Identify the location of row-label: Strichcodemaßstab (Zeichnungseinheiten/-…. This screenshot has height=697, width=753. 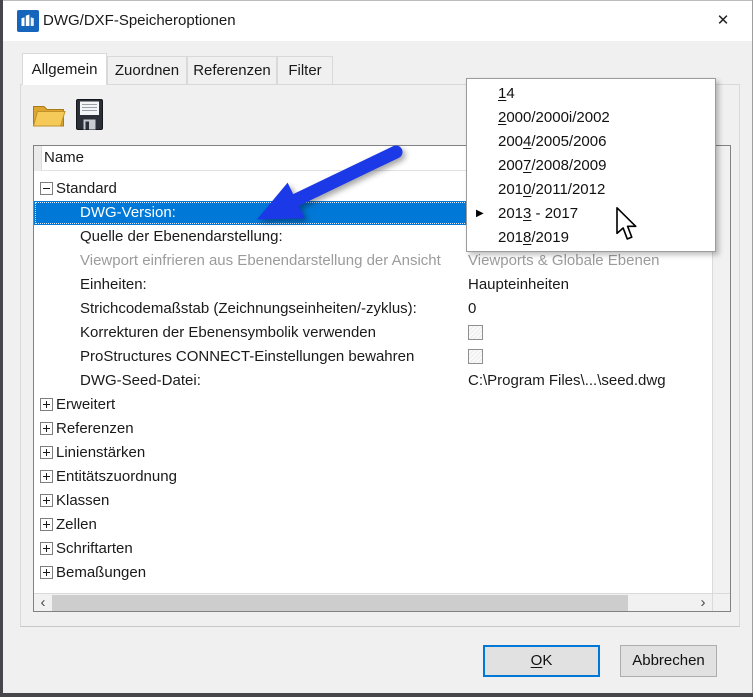
(248, 308).